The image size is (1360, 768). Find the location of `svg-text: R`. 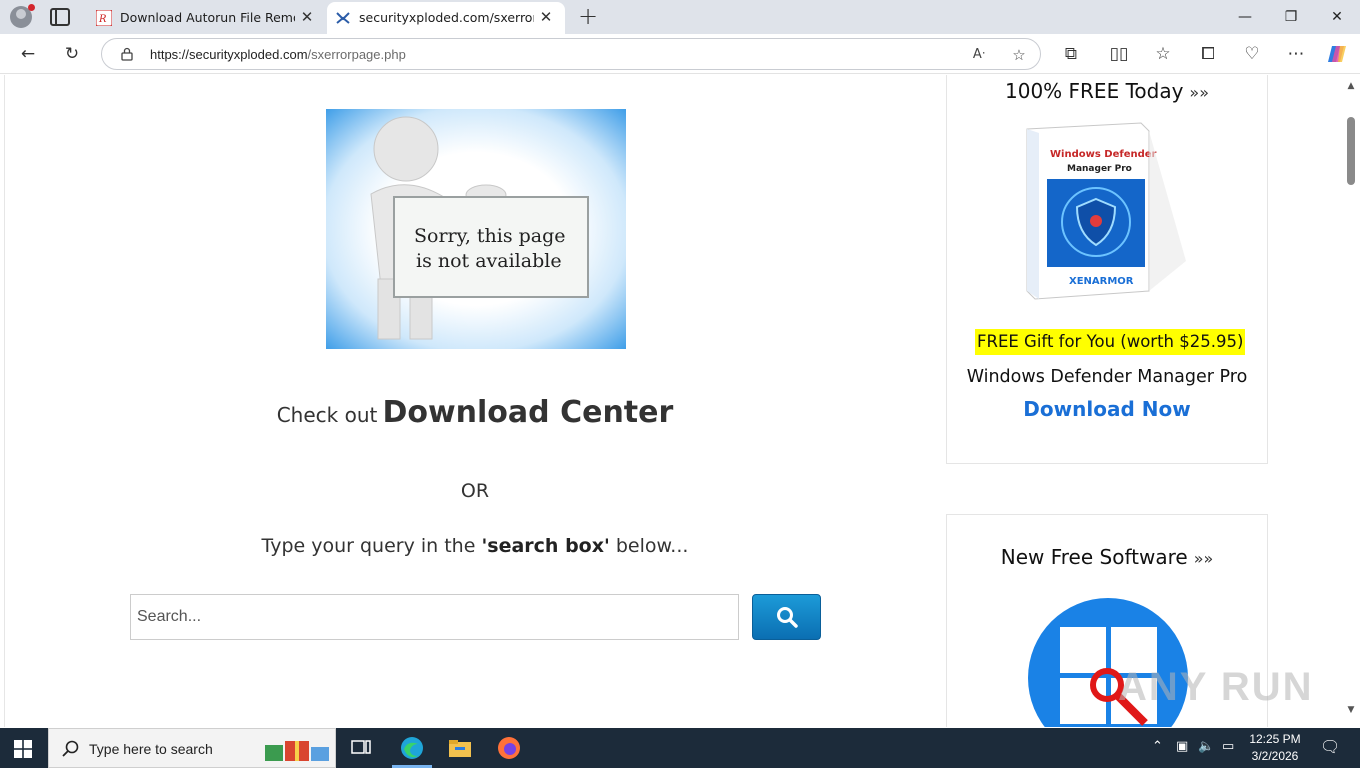

svg-text: R is located at coordinates (102, 19).